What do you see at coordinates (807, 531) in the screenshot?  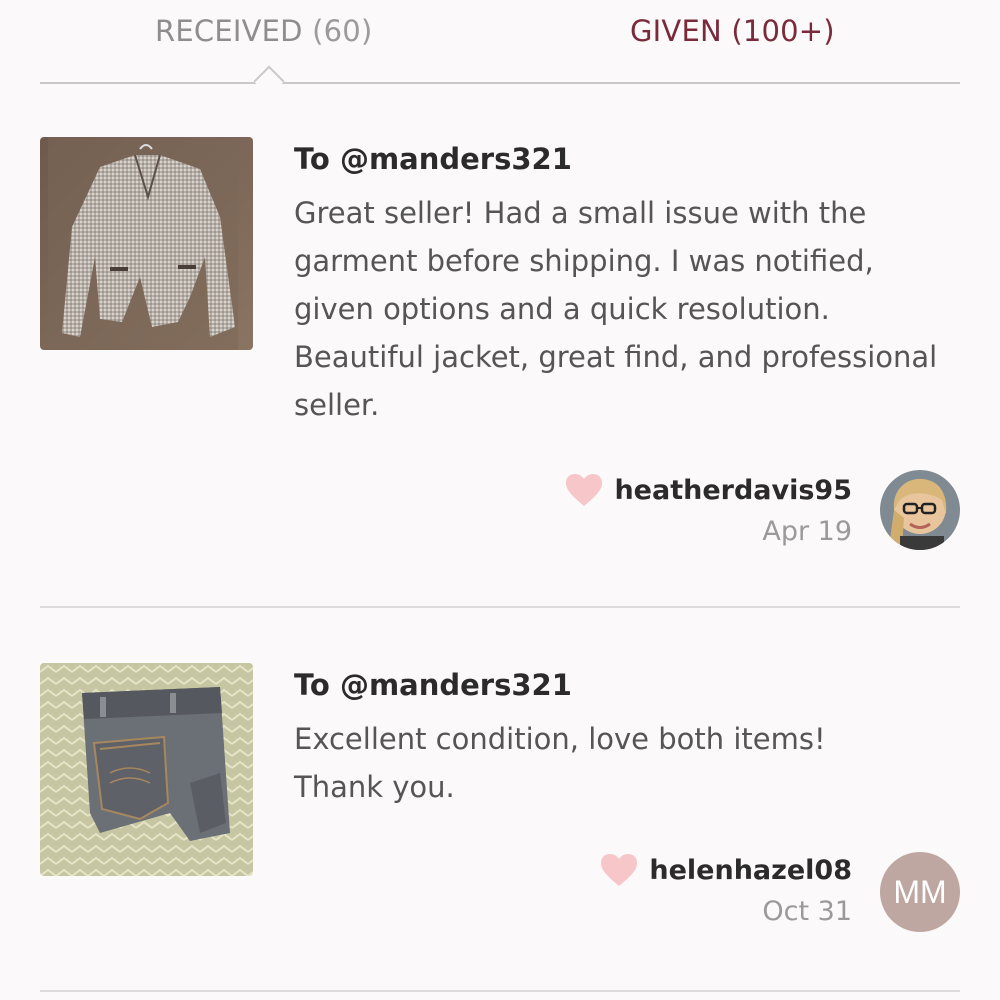 I see `review-date: Apr 19` at bounding box center [807, 531].